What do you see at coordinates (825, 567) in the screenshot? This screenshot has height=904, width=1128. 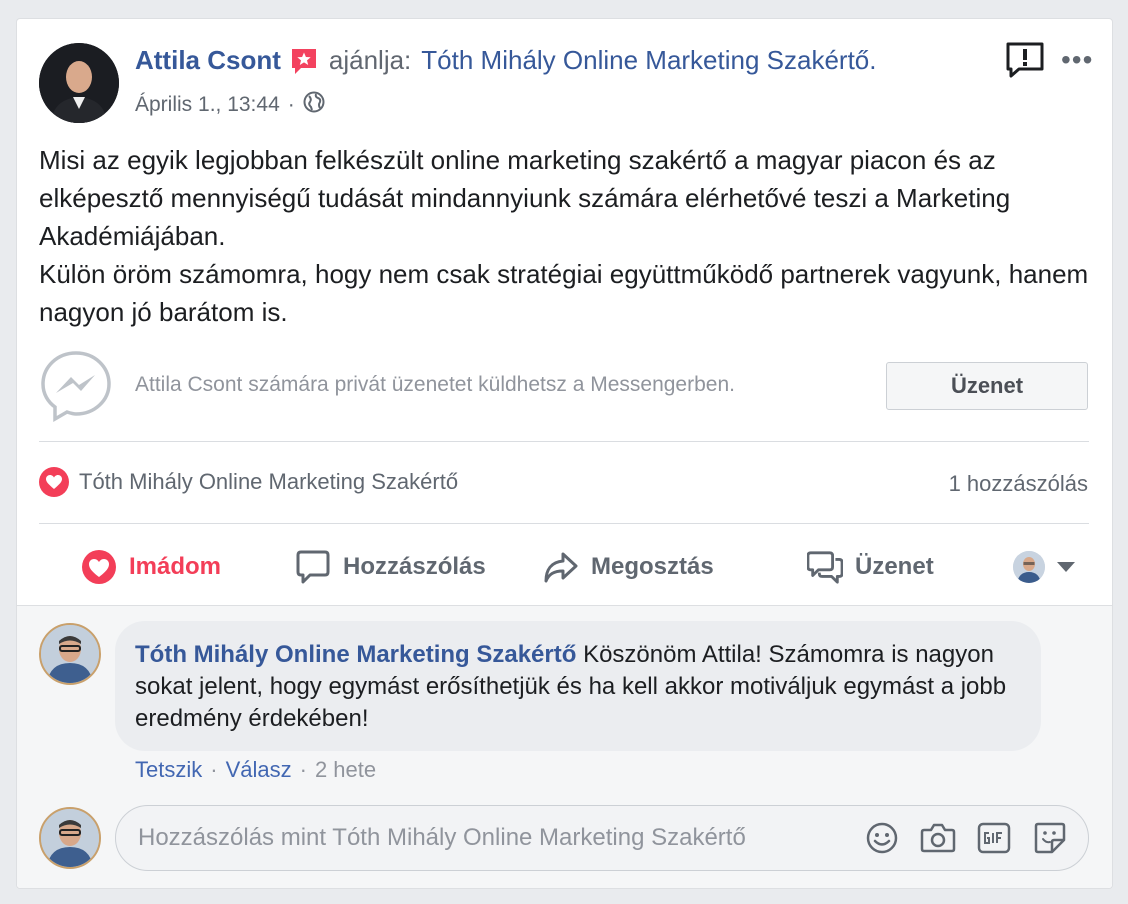 I see `messages-icon` at bounding box center [825, 567].